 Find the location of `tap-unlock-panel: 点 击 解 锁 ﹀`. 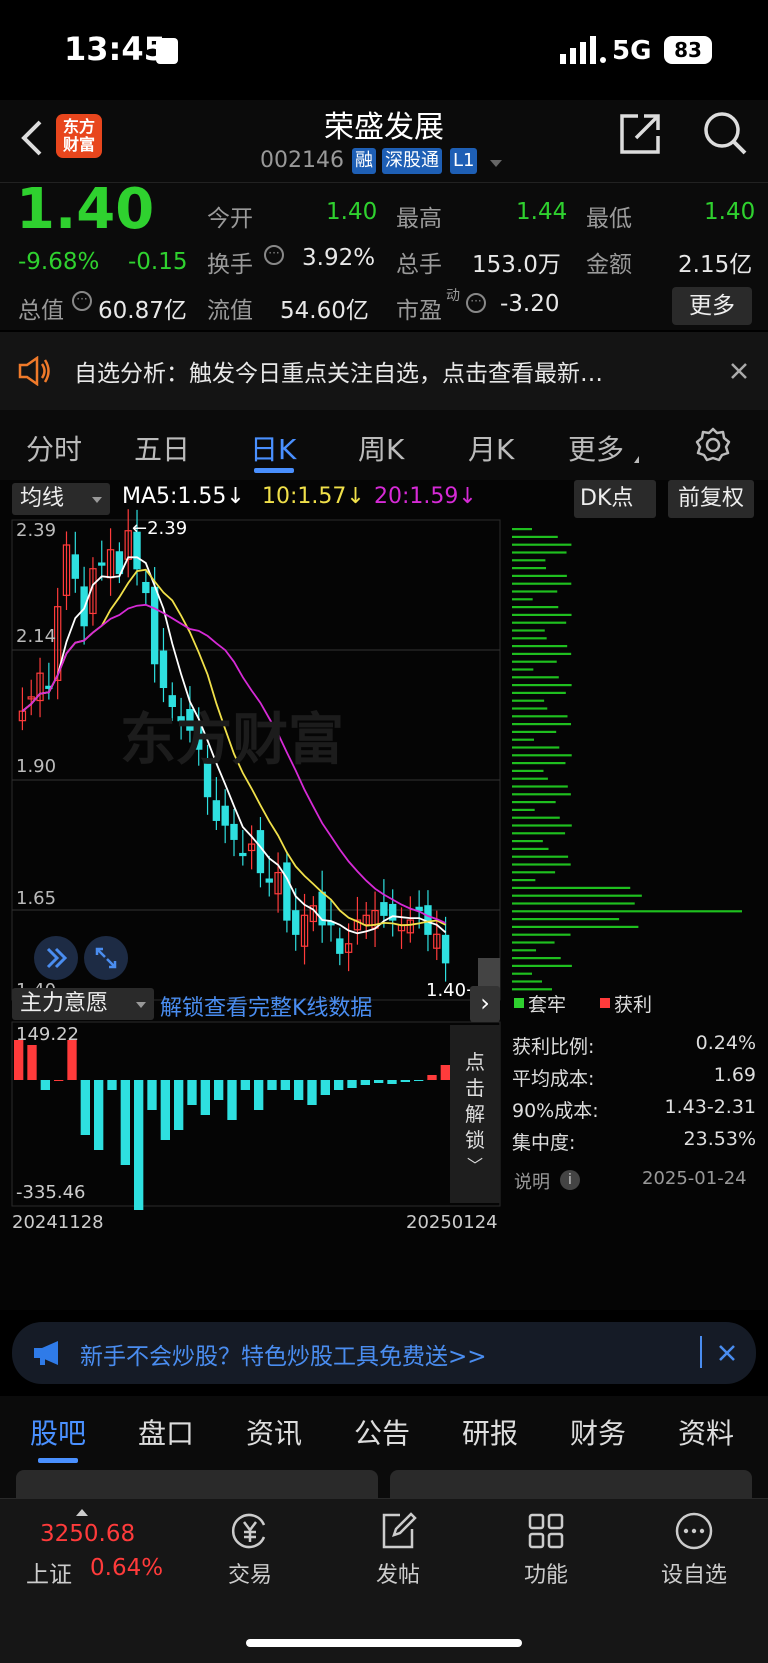

tap-unlock-panel: 点 击 解 锁 ﹀ is located at coordinates (475, 1114).